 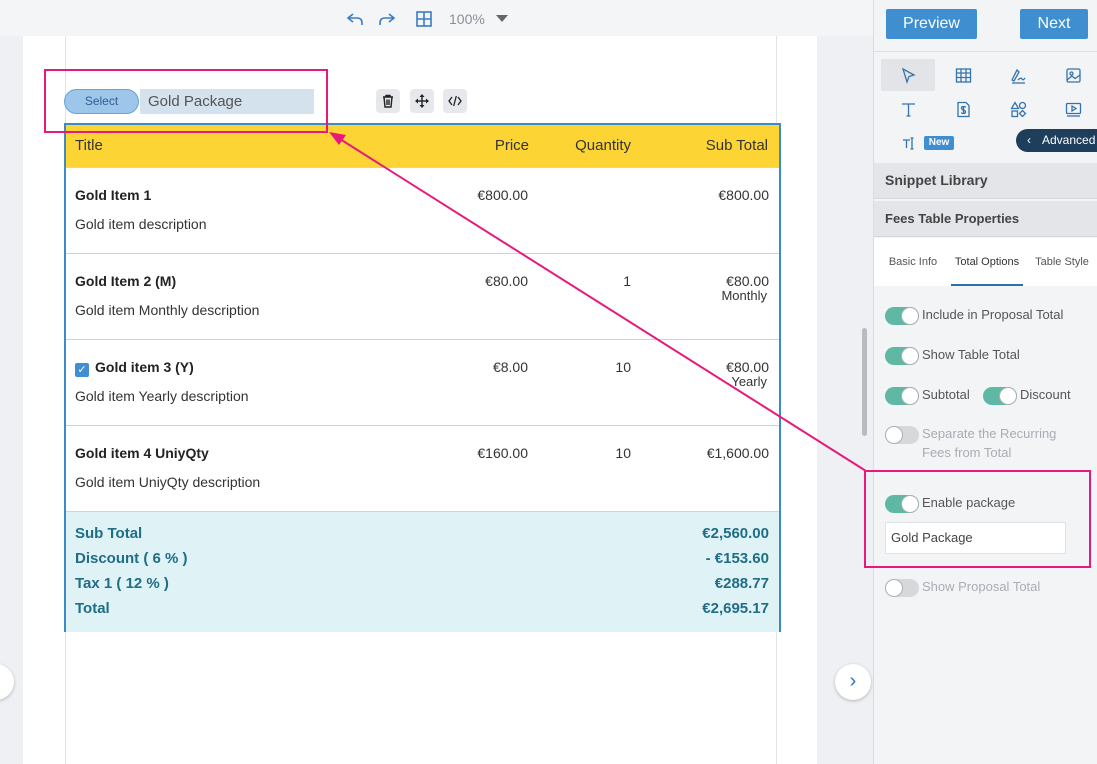 What do you see at coordinates (134, 368) in the screenshot?
I see `item-name-wrap: ✓ Gold item 3 (Y)` at bounding box center [134, 368].